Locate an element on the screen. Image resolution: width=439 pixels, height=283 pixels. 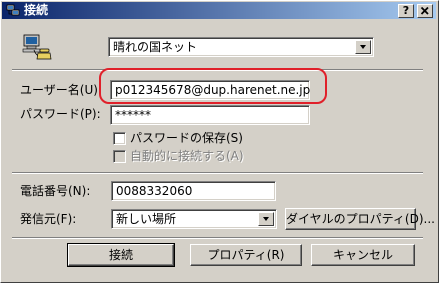
phone-label: 電話番号(N): is located at coordinates (55, 191).